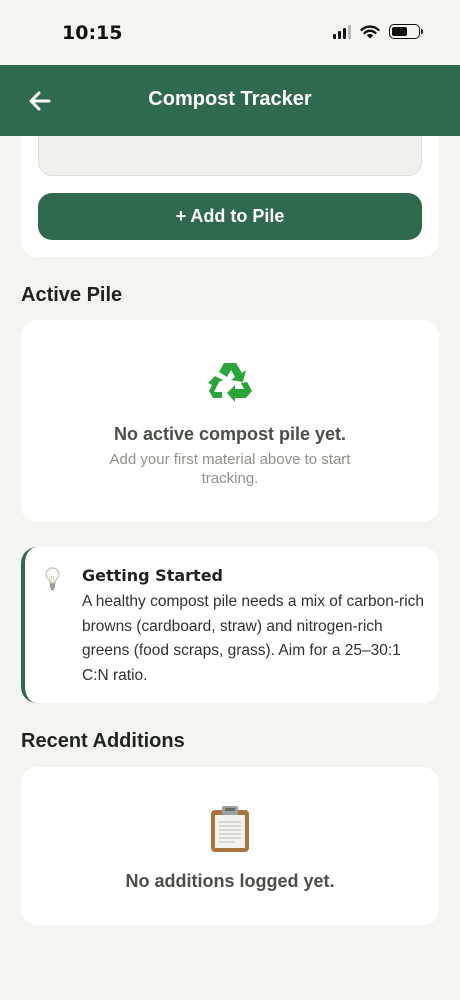  Describe the element at coordinates (72, 295) in the screenshot. I see `active-pile-heading: Active Pile` at that location.